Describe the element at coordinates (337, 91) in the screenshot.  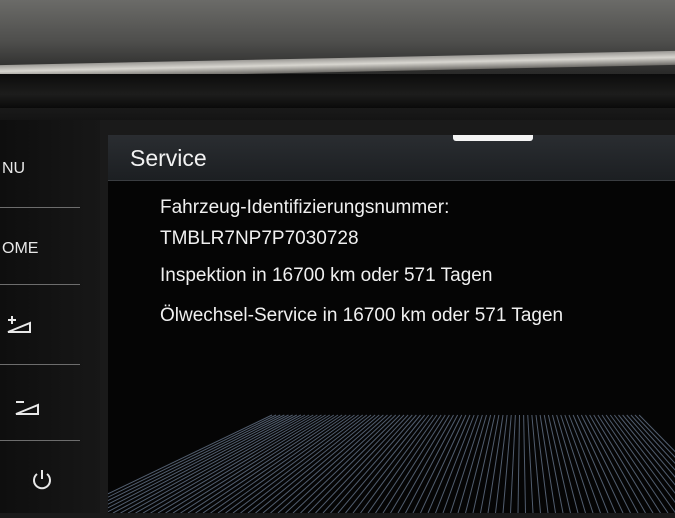
I see `dashboard-vent-strip` at that location.